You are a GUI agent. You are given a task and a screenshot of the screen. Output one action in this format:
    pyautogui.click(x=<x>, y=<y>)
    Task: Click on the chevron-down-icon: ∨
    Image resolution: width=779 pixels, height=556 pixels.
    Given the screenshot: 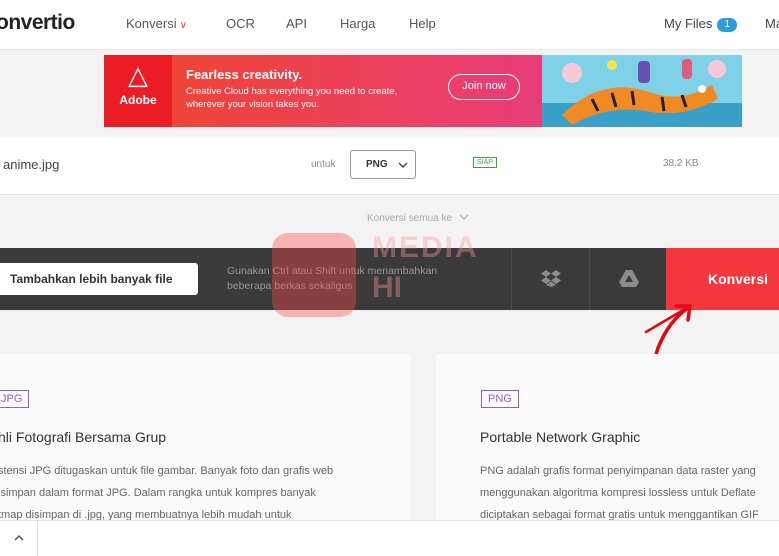 What is the action you would take?
    pyautogui.click(x=183, y=25)
    